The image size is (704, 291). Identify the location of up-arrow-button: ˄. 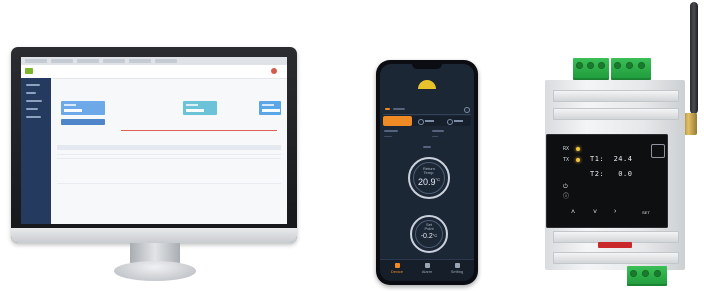
(573, 212).